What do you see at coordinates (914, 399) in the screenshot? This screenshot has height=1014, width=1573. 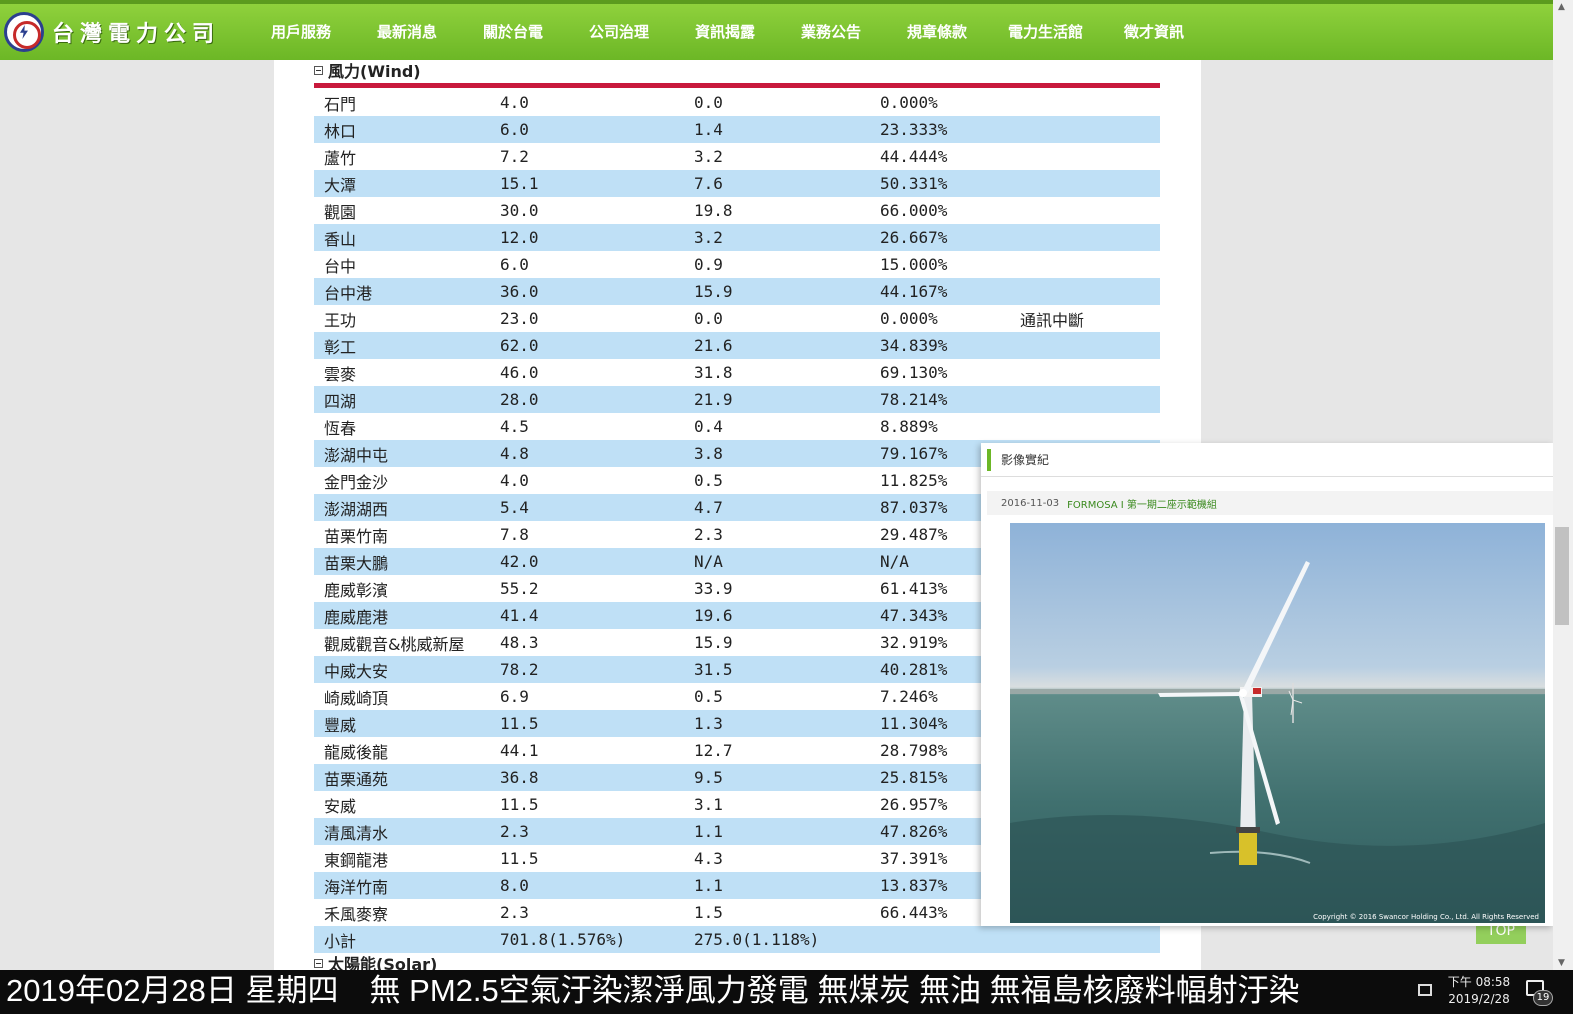 I see `ratio-value: 78.214%` at bounding box center [914, 399].